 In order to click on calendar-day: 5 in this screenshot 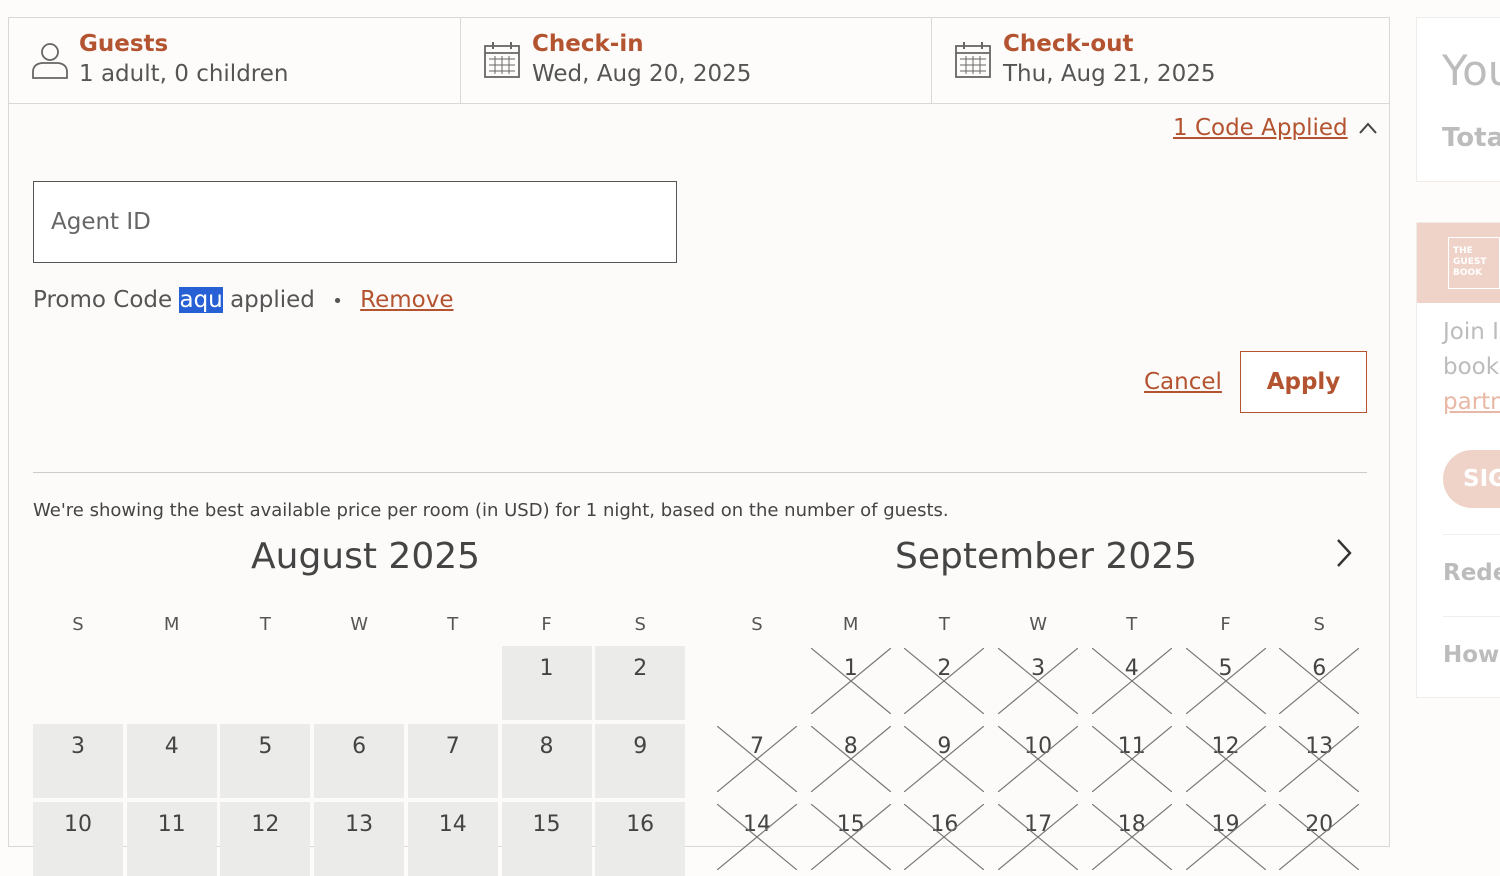, I will do `click(265, 761)`.